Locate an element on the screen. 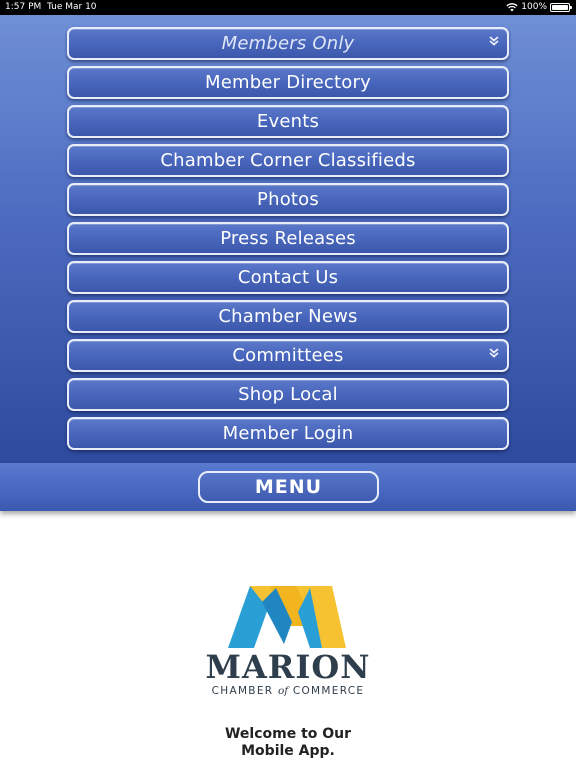 The image size is (576, 768). logo-subtitle: CHAMBER of COMMERCE is located at coordinates (288, 691).